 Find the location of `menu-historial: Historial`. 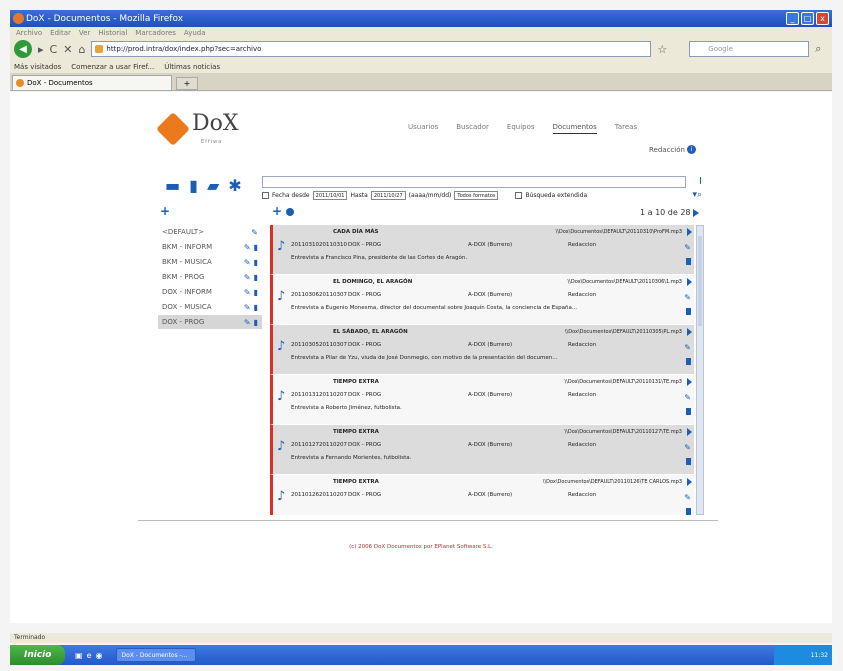

menu-historial: Historial is located at coordinates (112, 33).